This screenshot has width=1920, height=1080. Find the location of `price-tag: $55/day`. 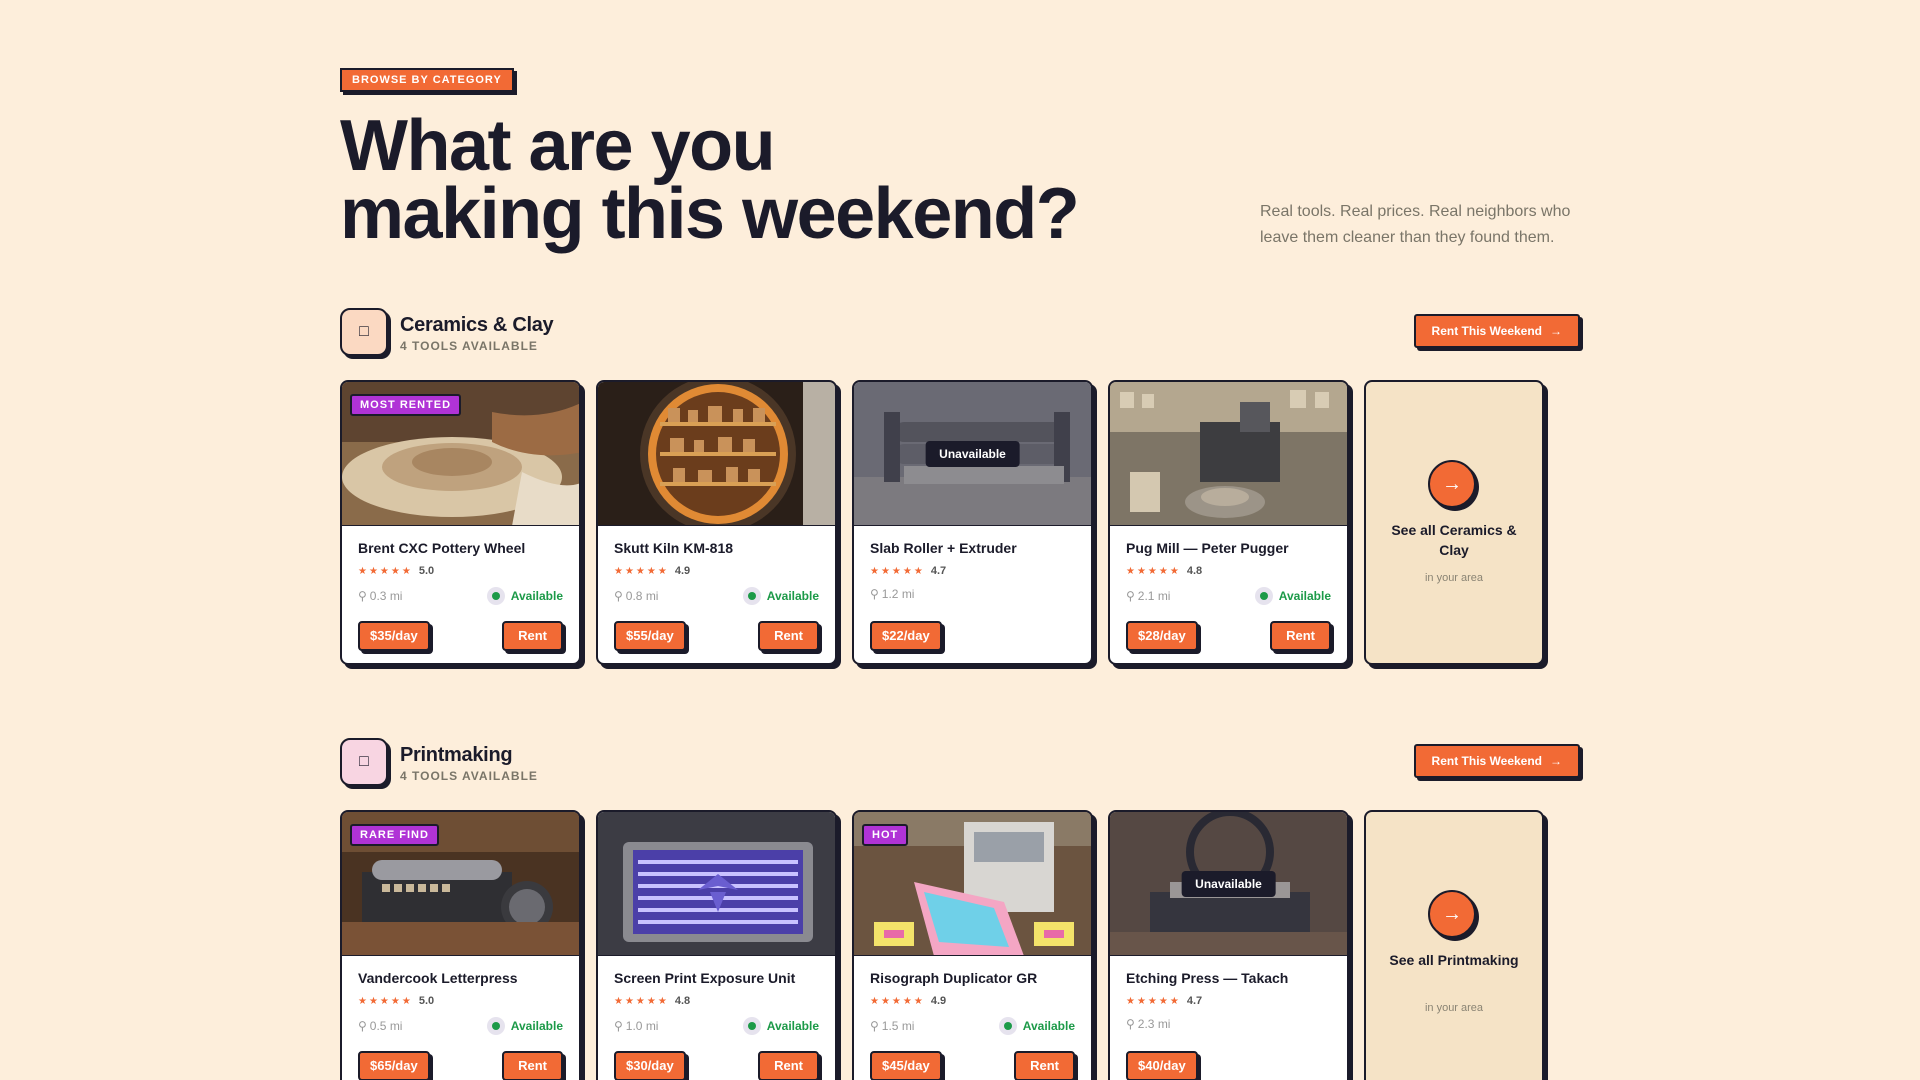

price-tag: $55/day is located at coordinates (650, 636).